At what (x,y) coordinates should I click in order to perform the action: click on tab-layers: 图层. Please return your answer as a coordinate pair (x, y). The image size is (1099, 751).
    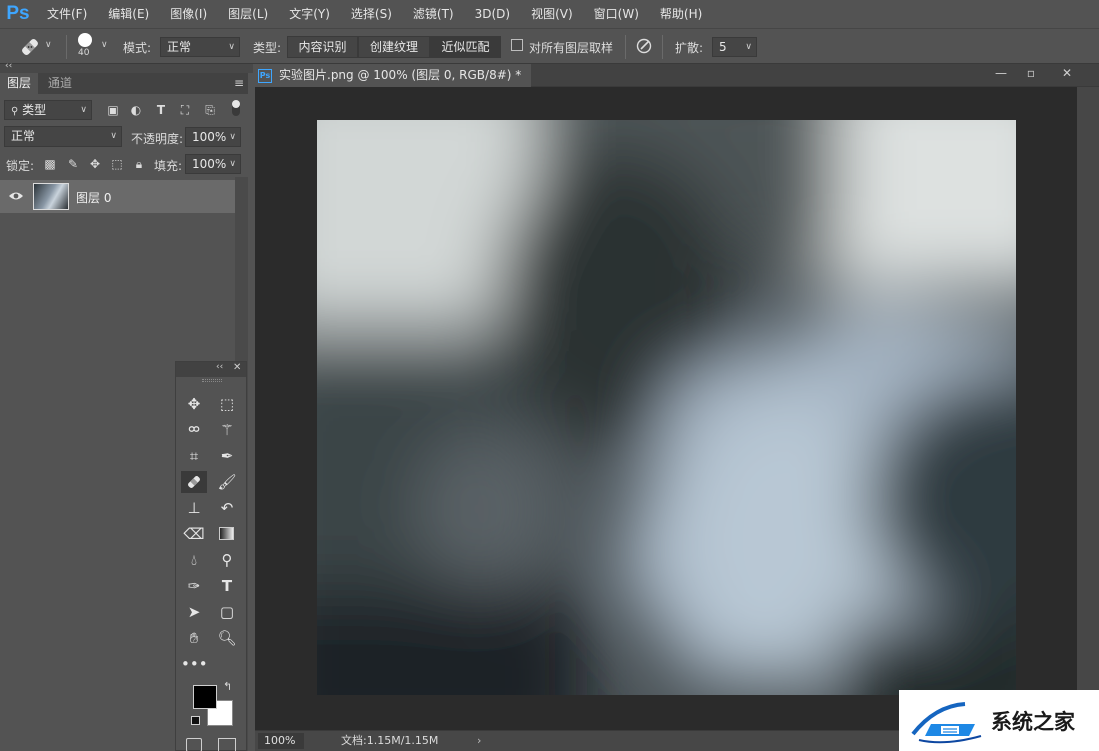
    Looking at the image, I should click on (19, 83).